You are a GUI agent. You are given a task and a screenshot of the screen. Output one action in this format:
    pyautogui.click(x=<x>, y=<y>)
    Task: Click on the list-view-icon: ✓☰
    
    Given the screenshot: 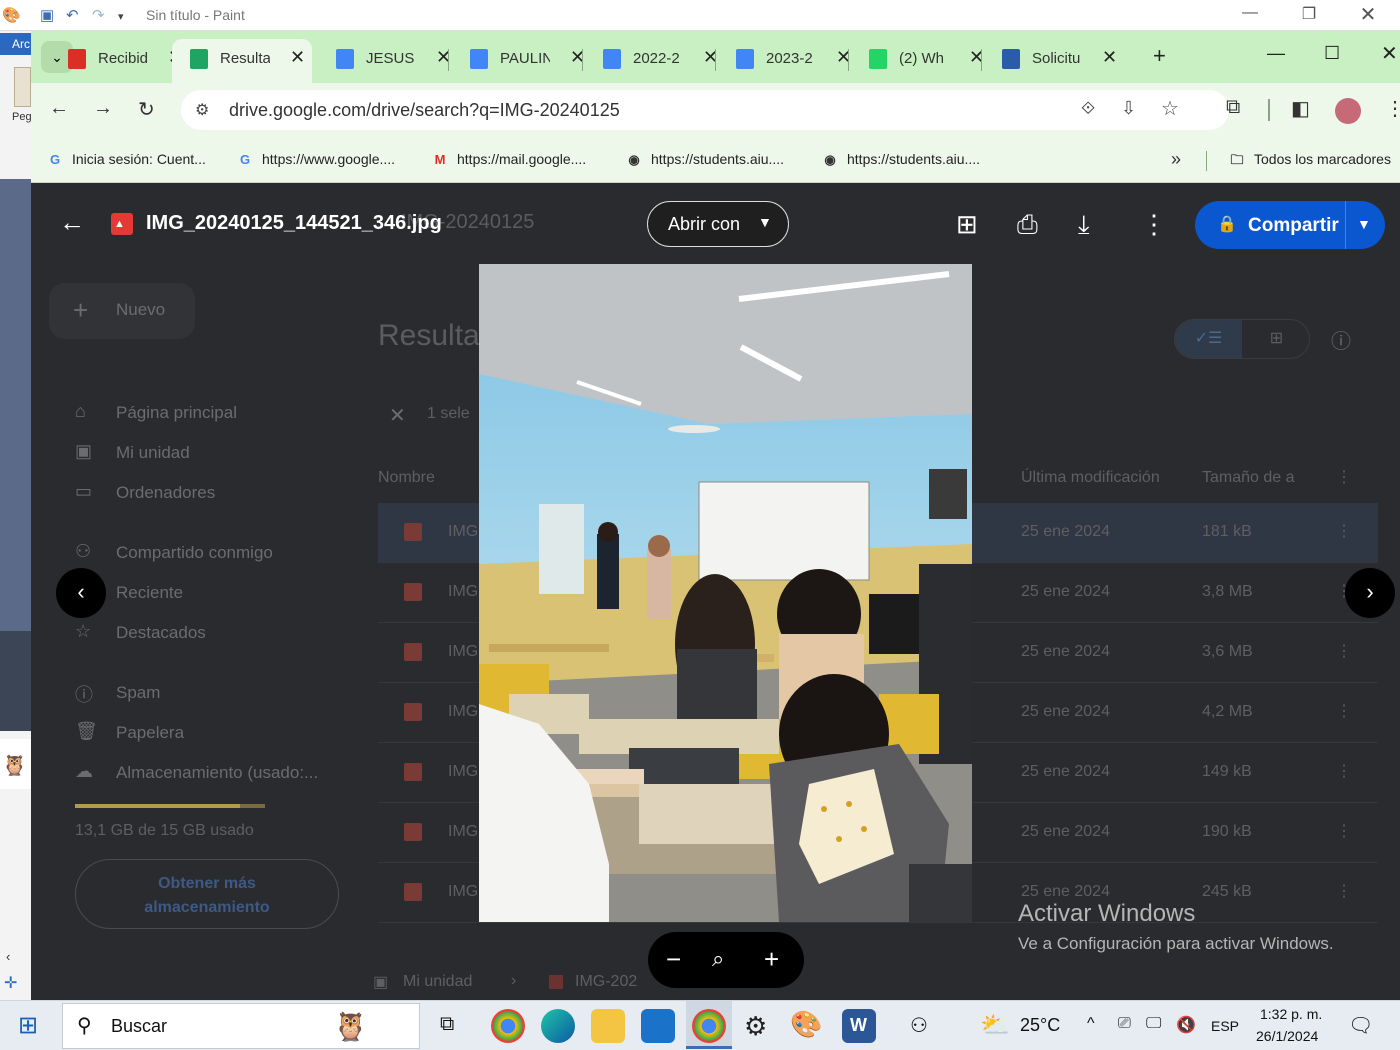 What is the action you would take?
    pyautogui.click(x=1208, y=339)
    